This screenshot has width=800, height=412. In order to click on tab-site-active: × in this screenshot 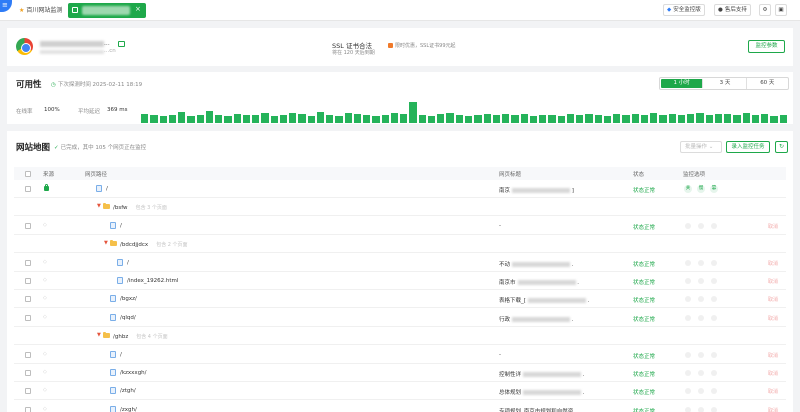, I will do `click(107, 10)`.